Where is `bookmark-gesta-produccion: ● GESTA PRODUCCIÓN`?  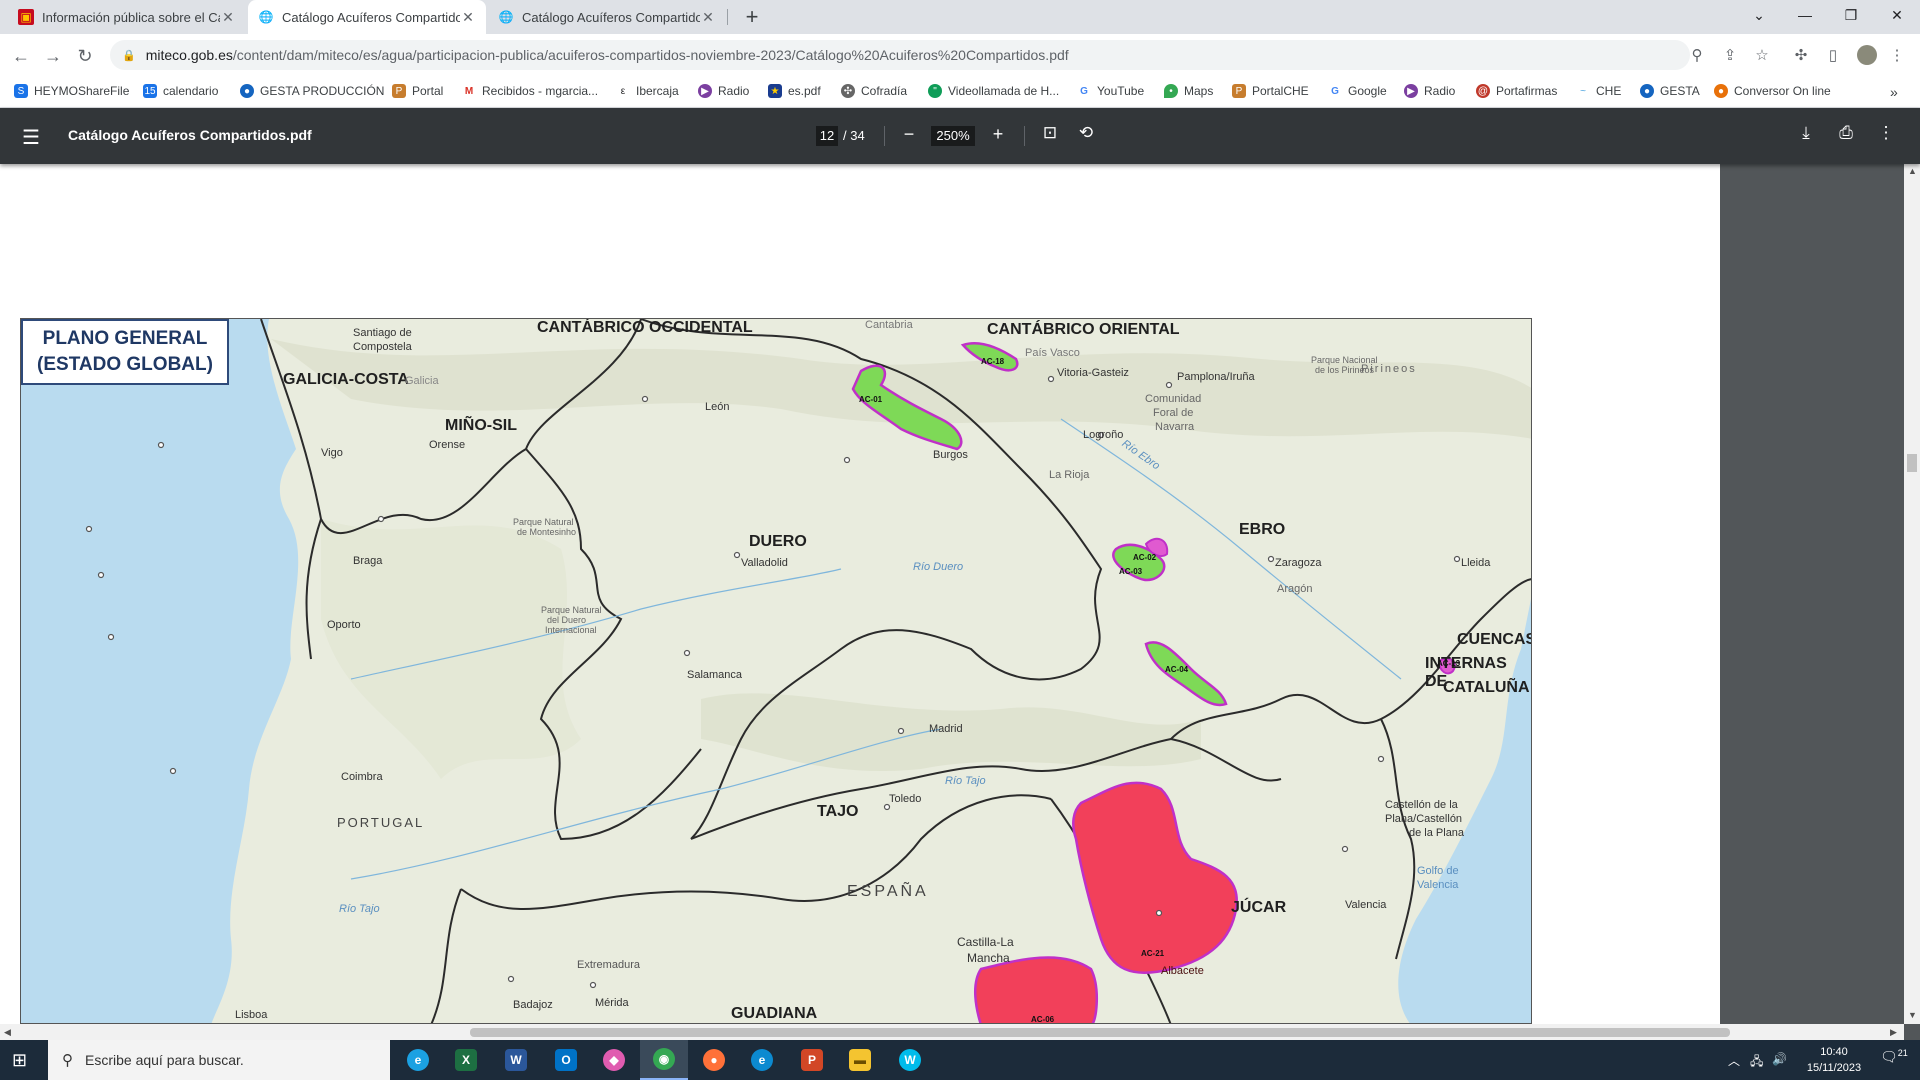 bookmark-gesta-produccion: ● GESTA PRODUCCIÓN is located at coordinates (312, 91).